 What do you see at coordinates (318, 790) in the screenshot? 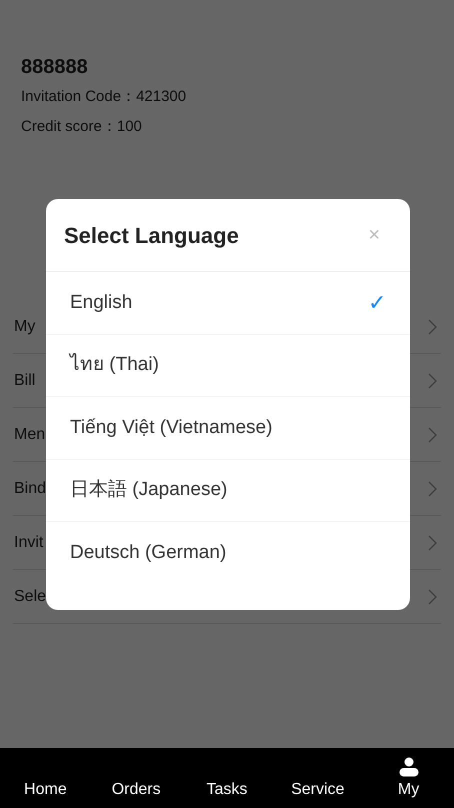
I see `tab-item: Service` at bounding box center [318, 790].